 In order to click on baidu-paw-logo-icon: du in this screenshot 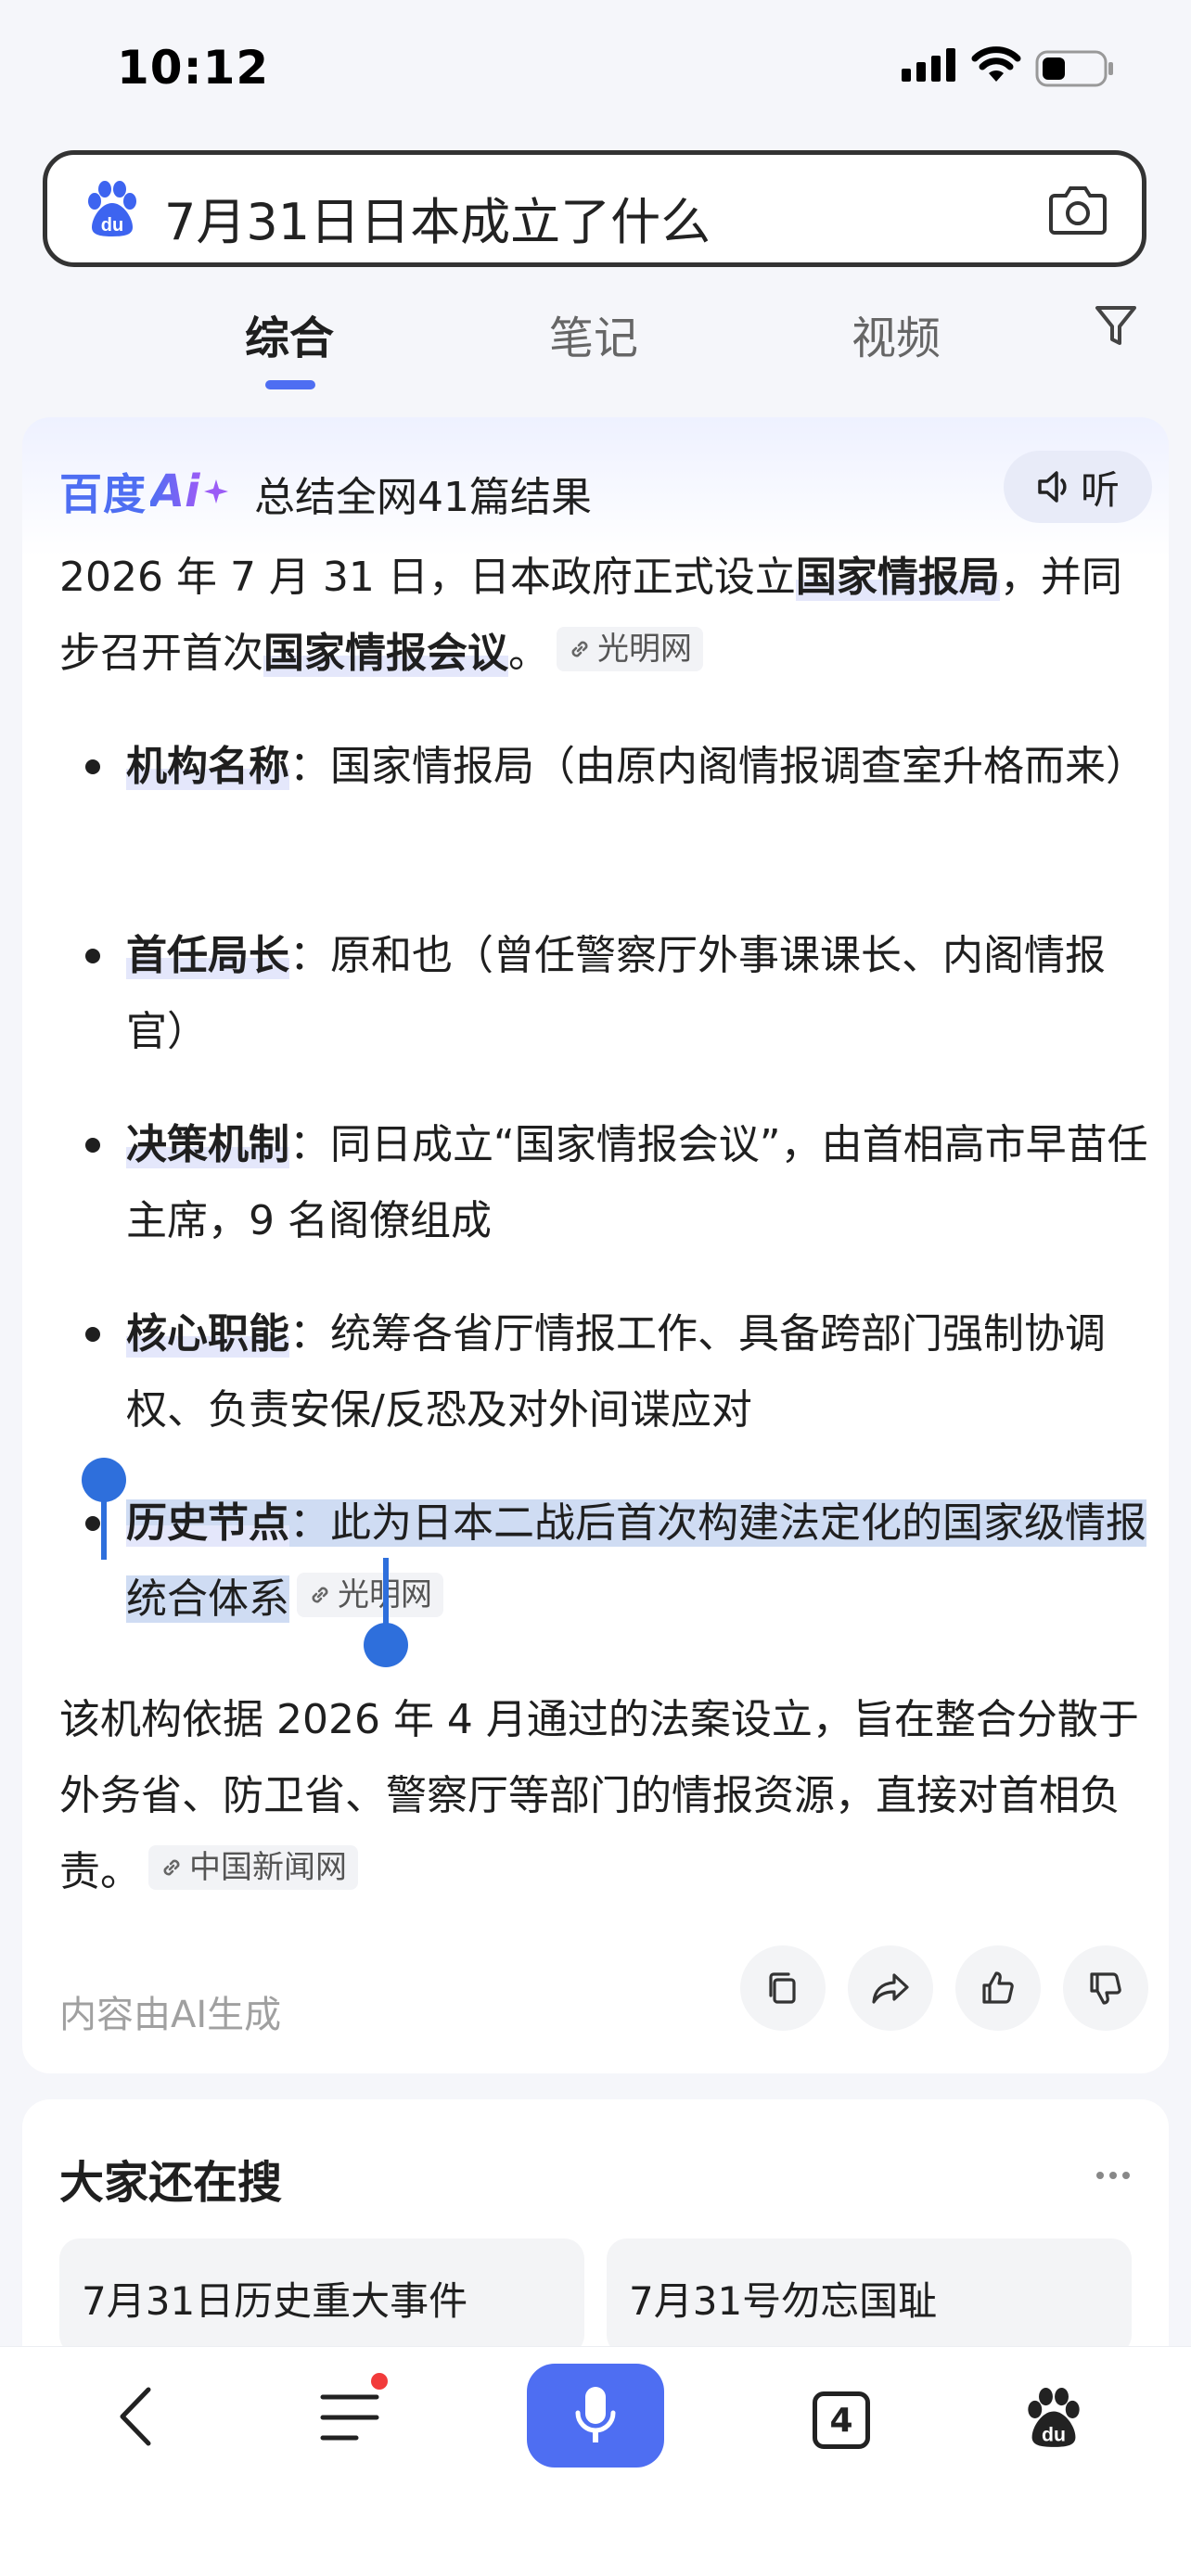, I will do `click(112, 208)`.